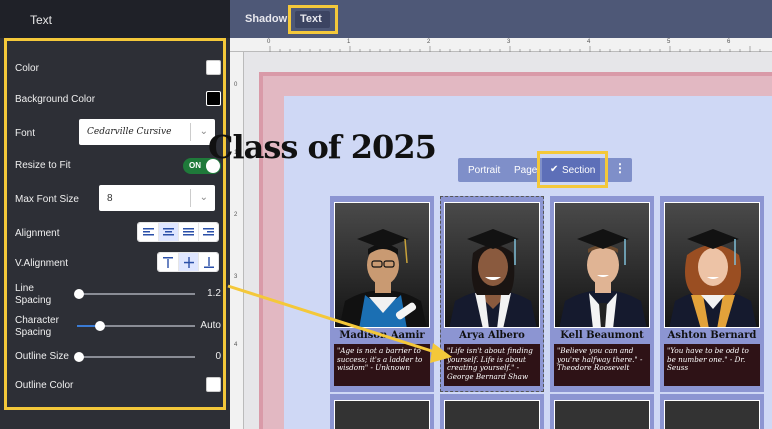  I want to click on valignment-buttons, so click(188, 262).